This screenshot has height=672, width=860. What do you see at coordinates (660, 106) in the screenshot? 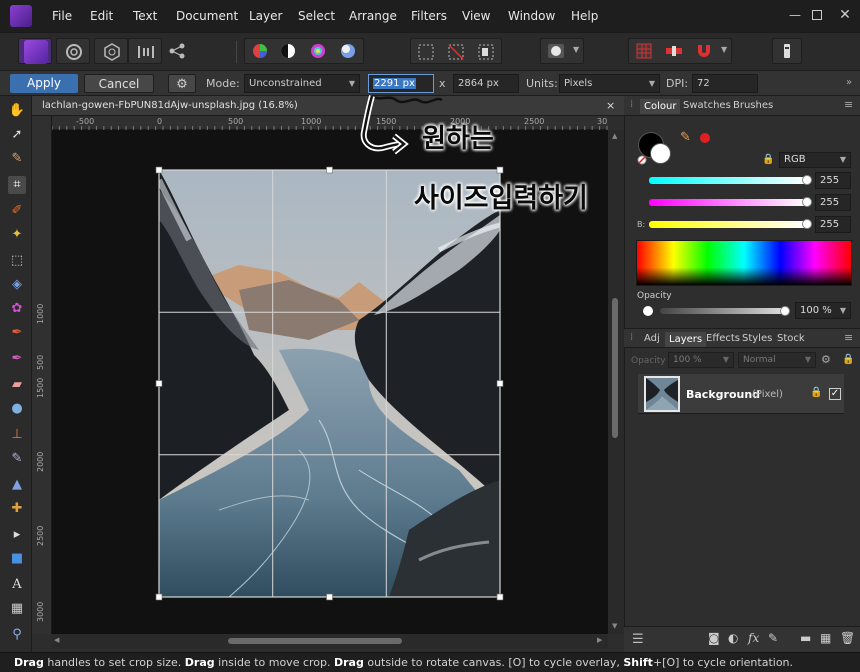
I see `tab-colour: Colour` at bounding box center [660, 106].